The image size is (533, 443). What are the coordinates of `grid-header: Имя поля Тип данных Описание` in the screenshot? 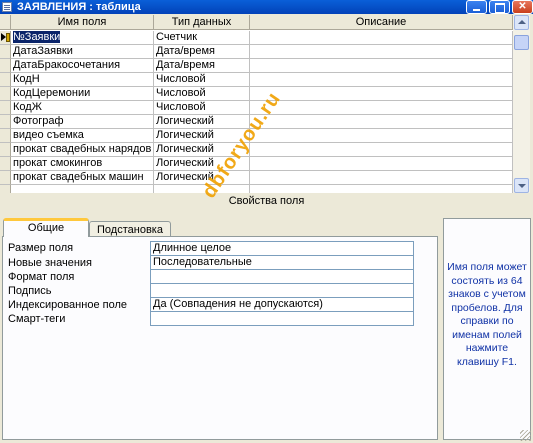 It's located at (256, 22).